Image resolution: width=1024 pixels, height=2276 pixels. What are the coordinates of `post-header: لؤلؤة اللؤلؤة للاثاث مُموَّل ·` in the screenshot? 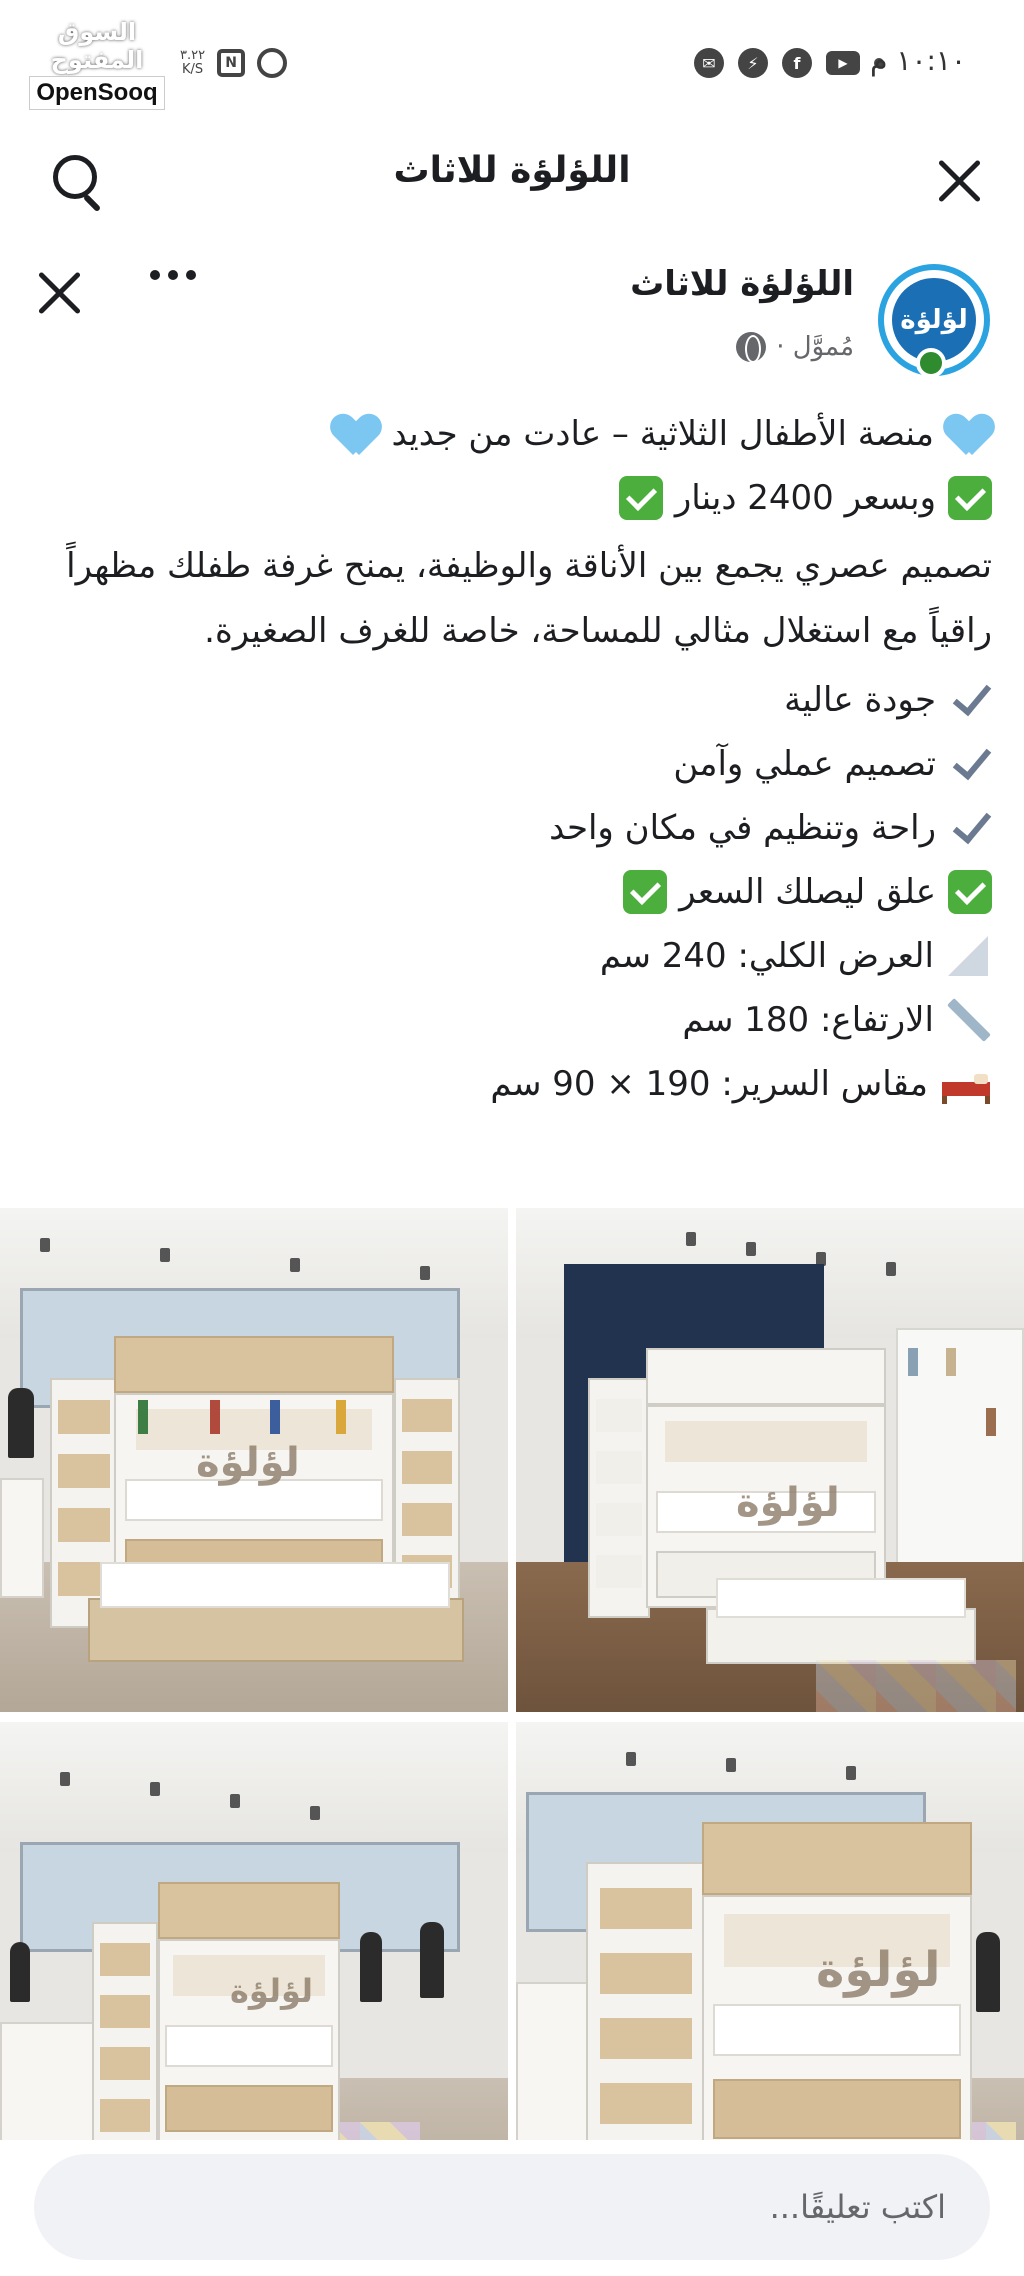 It's located at (512, 320).